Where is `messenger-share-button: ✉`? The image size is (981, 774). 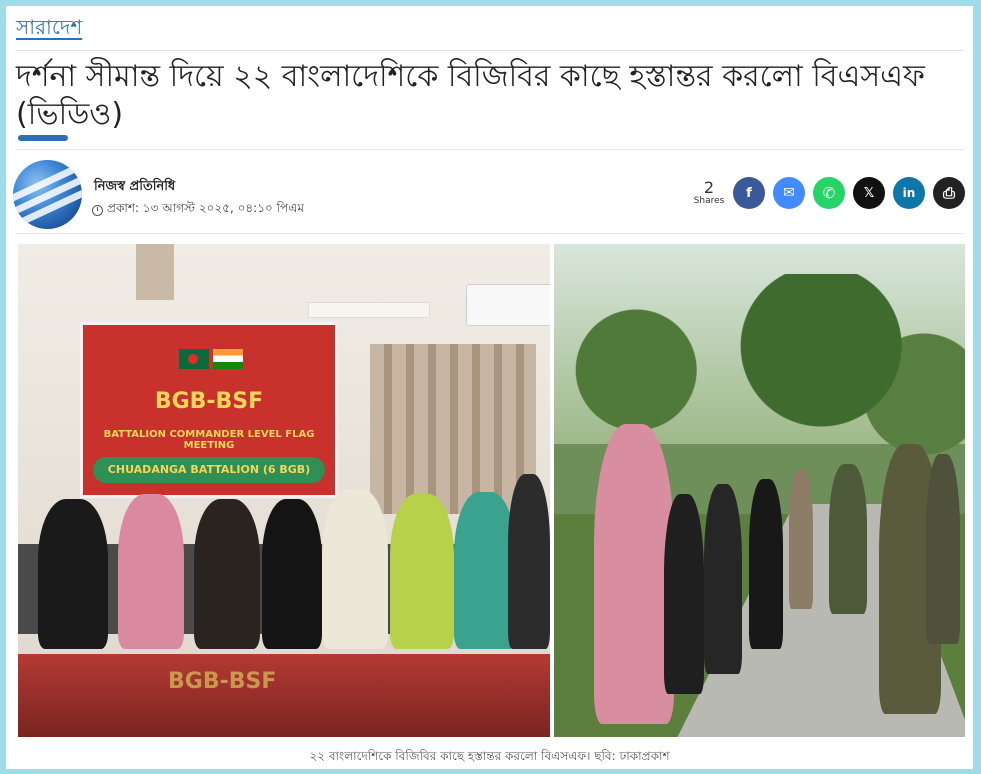
messenger-share-button: ✉ is located at coordinates (789, 193).